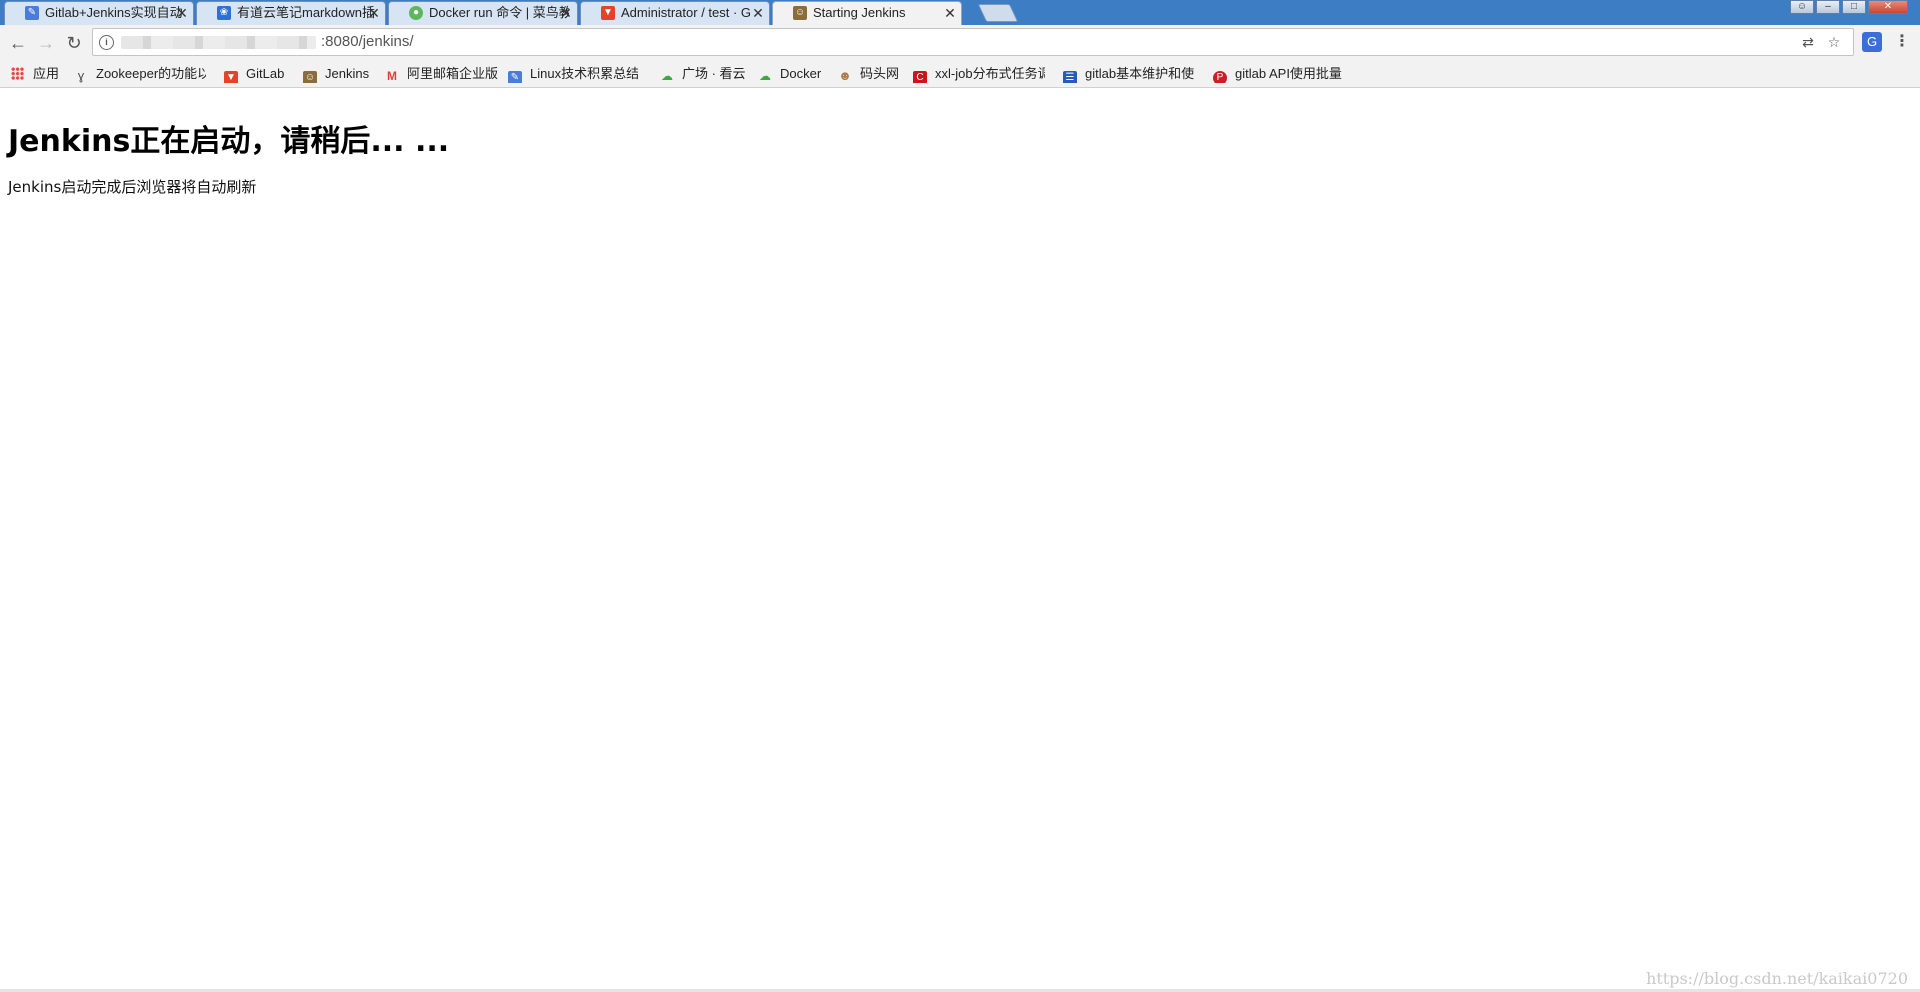 The image size is (1920, 992). I want to click on bookmark-label: Jenkins, so click(347, 73).